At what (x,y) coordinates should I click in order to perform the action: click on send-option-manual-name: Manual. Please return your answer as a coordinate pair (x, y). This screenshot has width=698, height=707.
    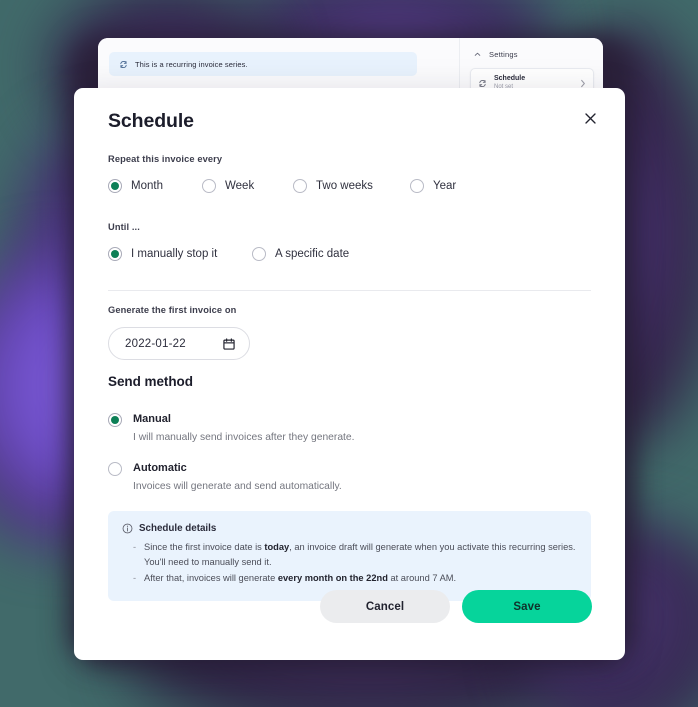
    Looking at the image, I should click on (152, 419).